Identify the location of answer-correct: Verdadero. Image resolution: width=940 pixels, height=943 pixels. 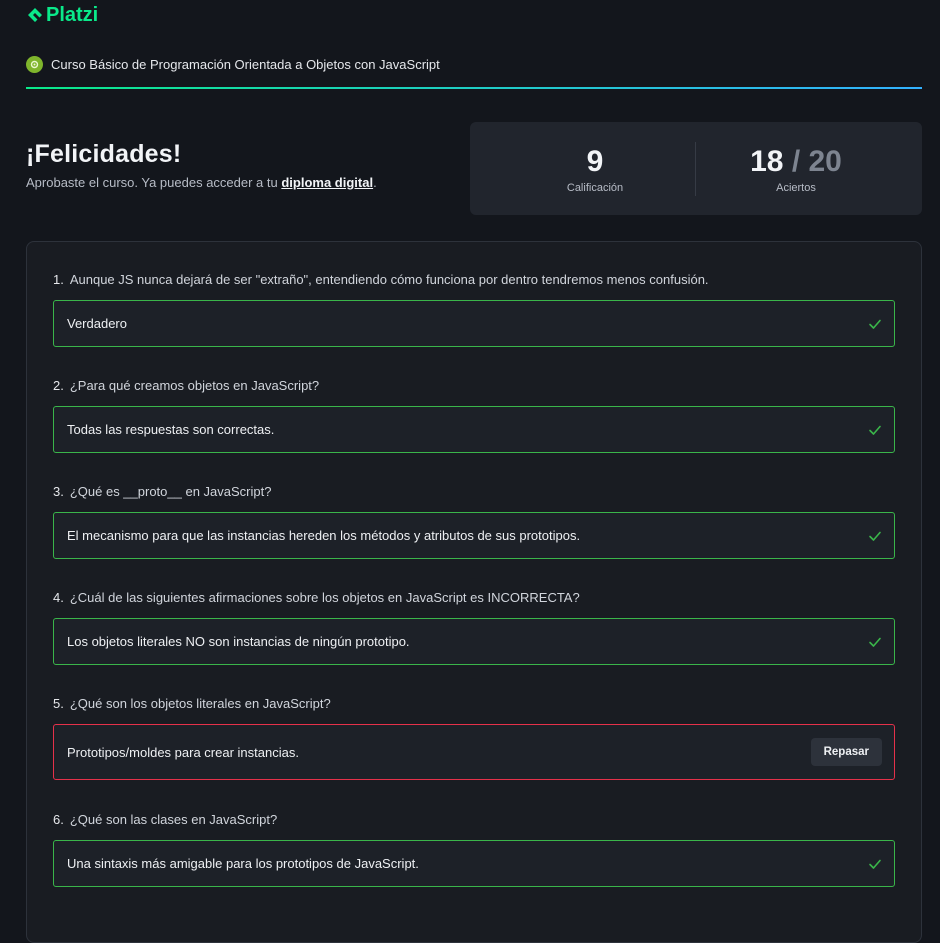
(474, 323).